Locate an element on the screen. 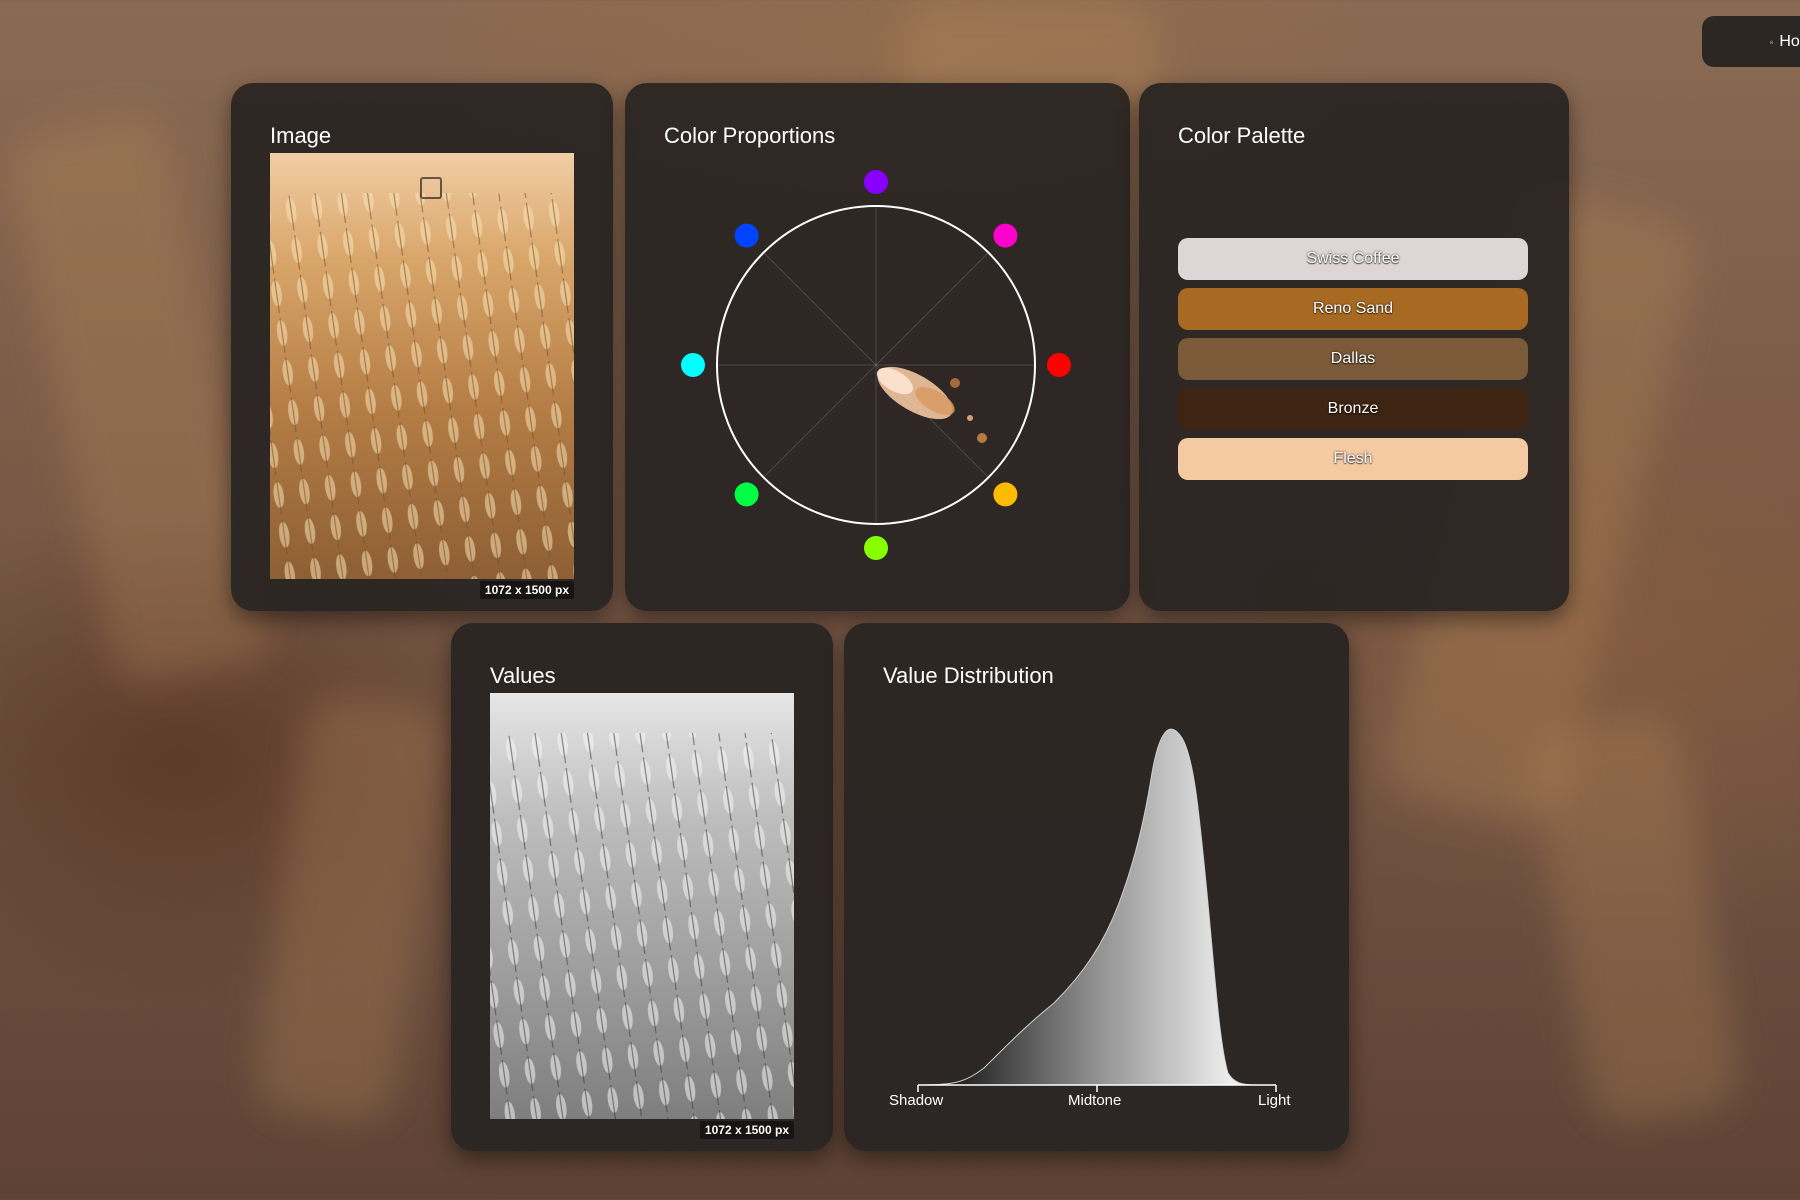 The image size is (1800, 1200). home-button: Home is located at coordinates (1751, 41).